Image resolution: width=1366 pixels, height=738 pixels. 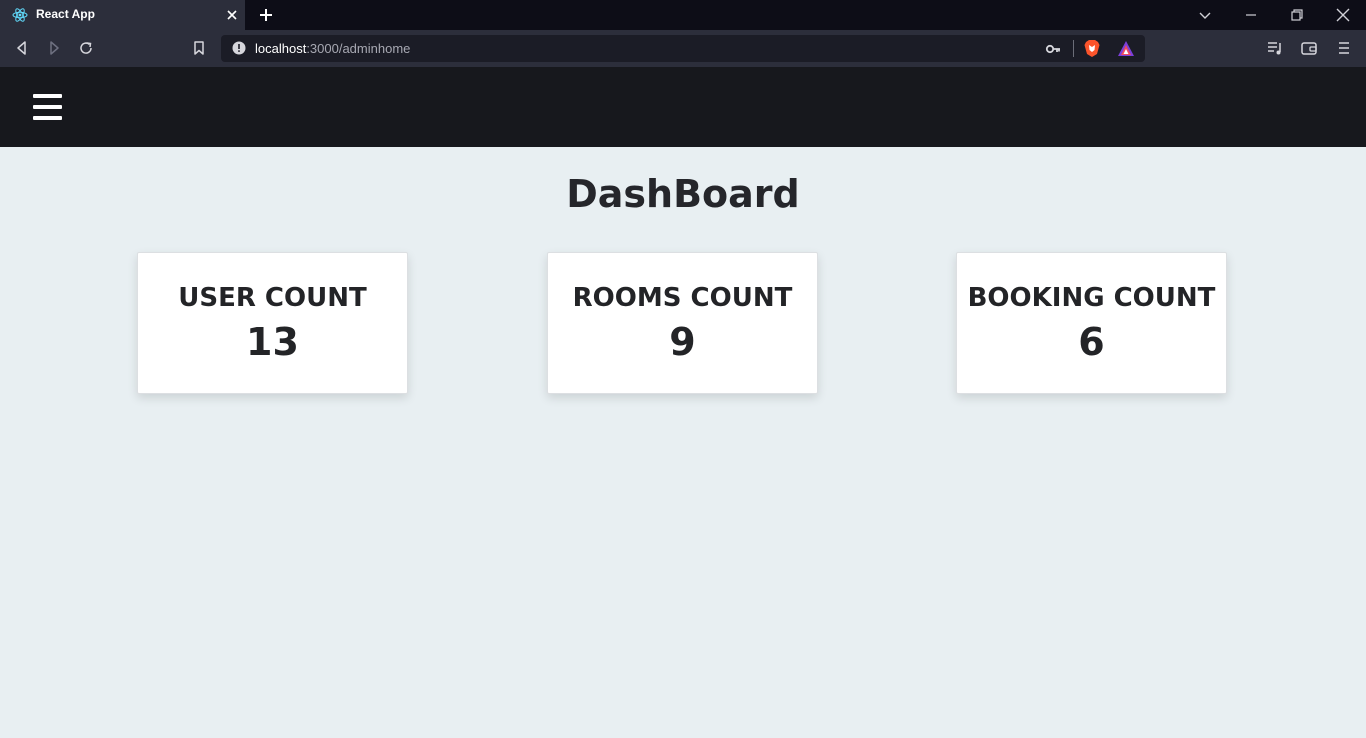 I want to click on restore-icon, so click(x=1297, y=15).